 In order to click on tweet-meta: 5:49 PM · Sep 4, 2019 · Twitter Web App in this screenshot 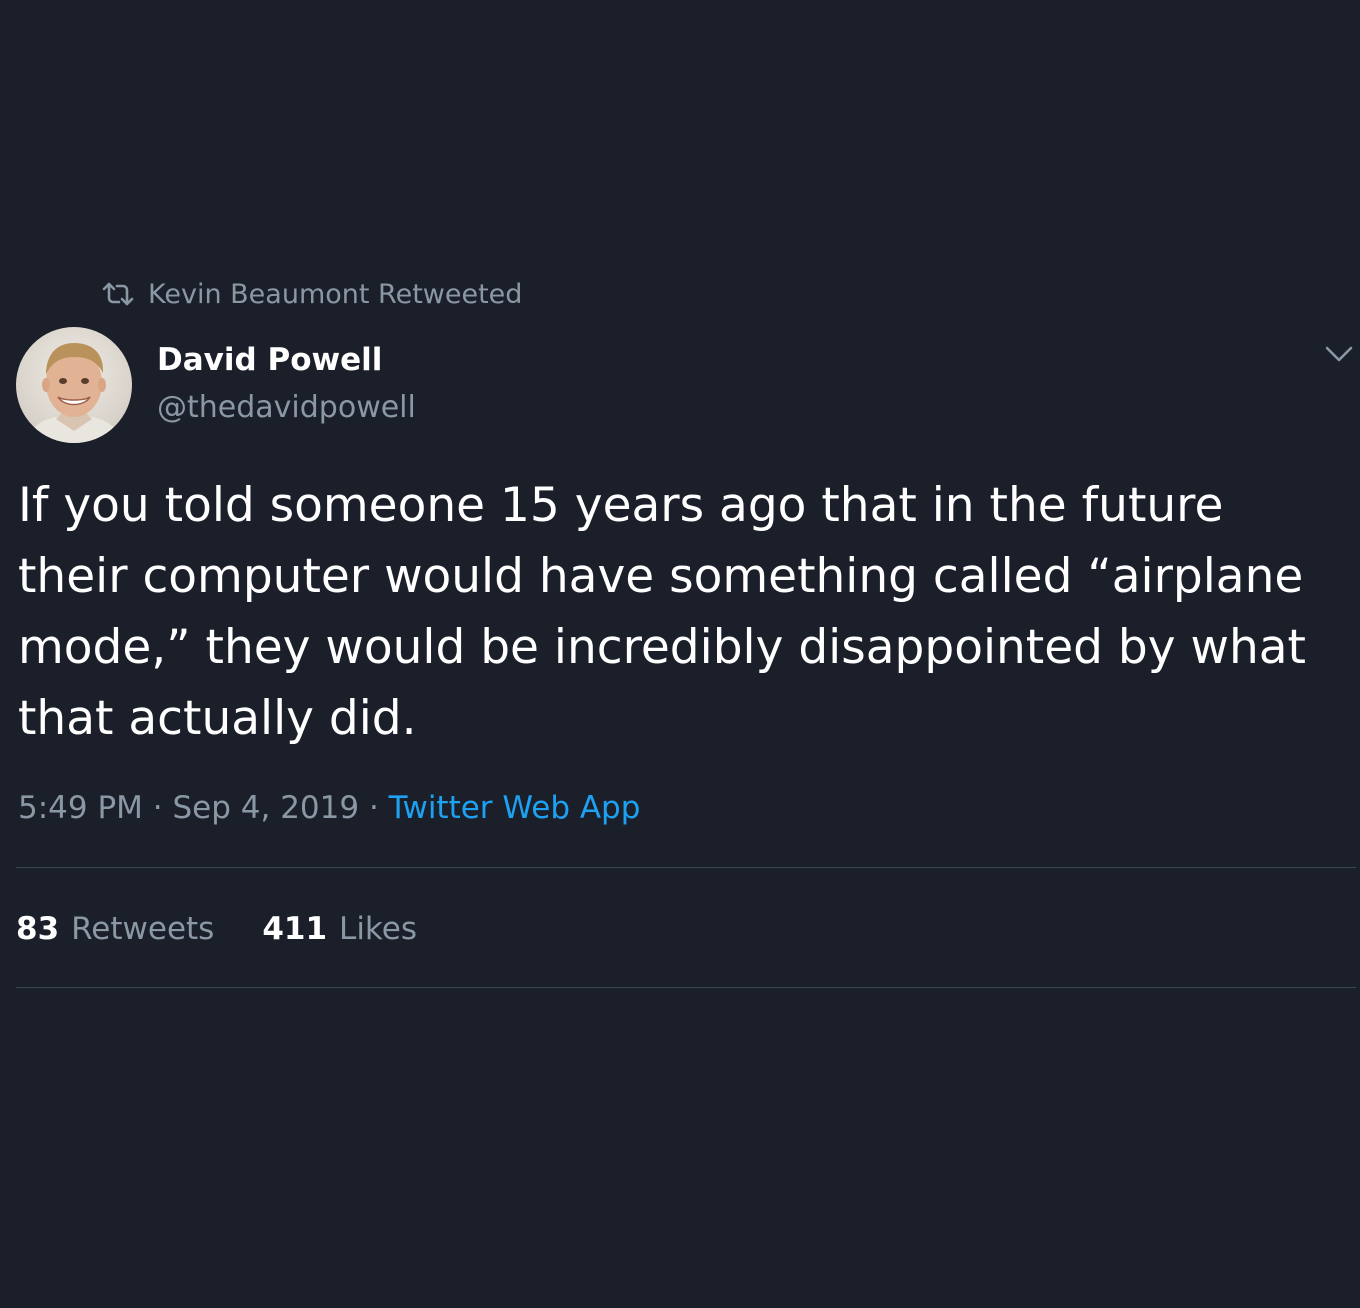, I will do `click(329, 808)`.